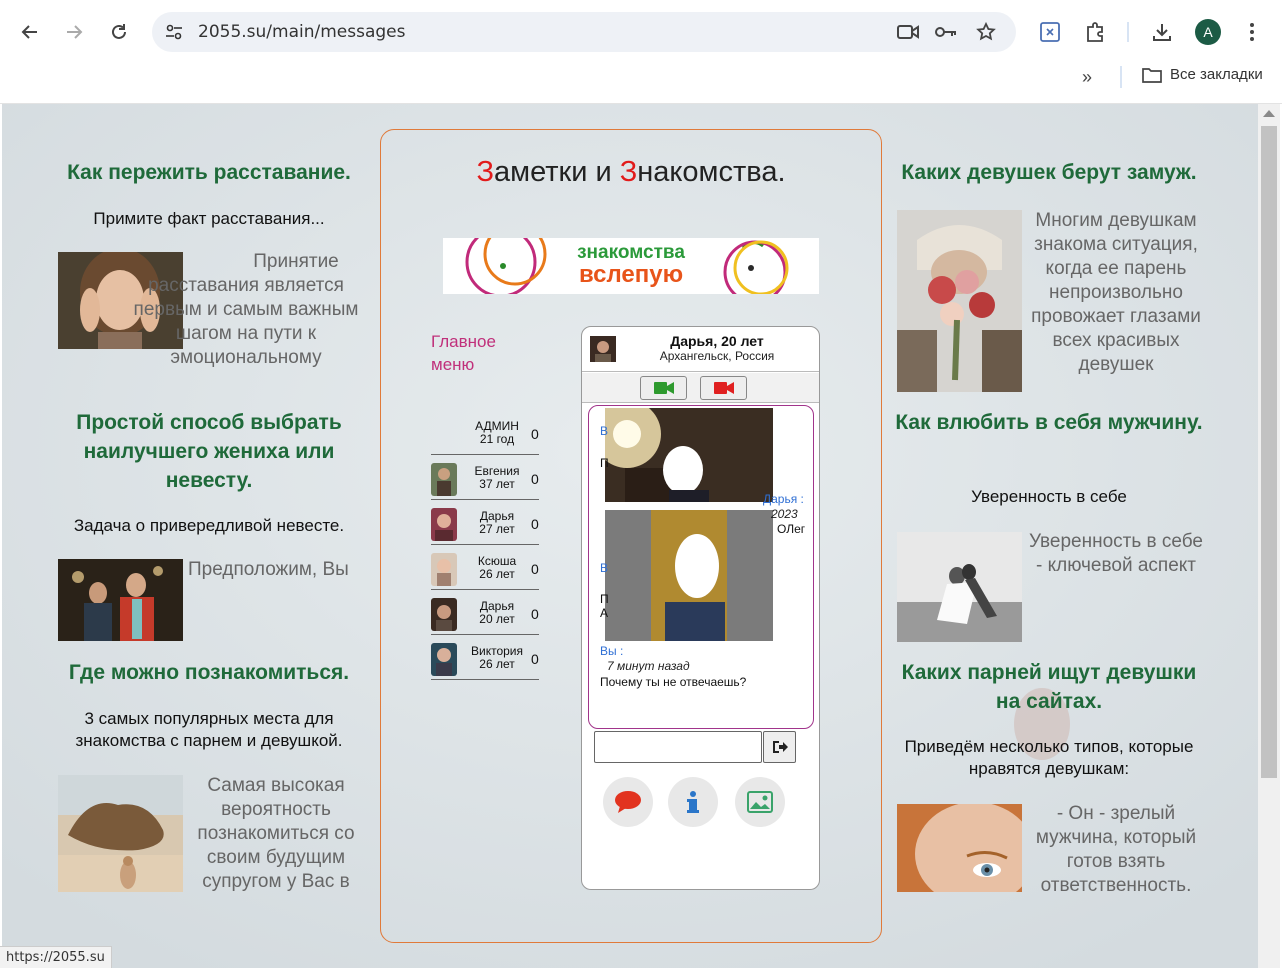 Image resolution: width=1282 pixels, height=968 pixels. I want to click on left-article1-title: Как пережить расставание., so click(209, 172).